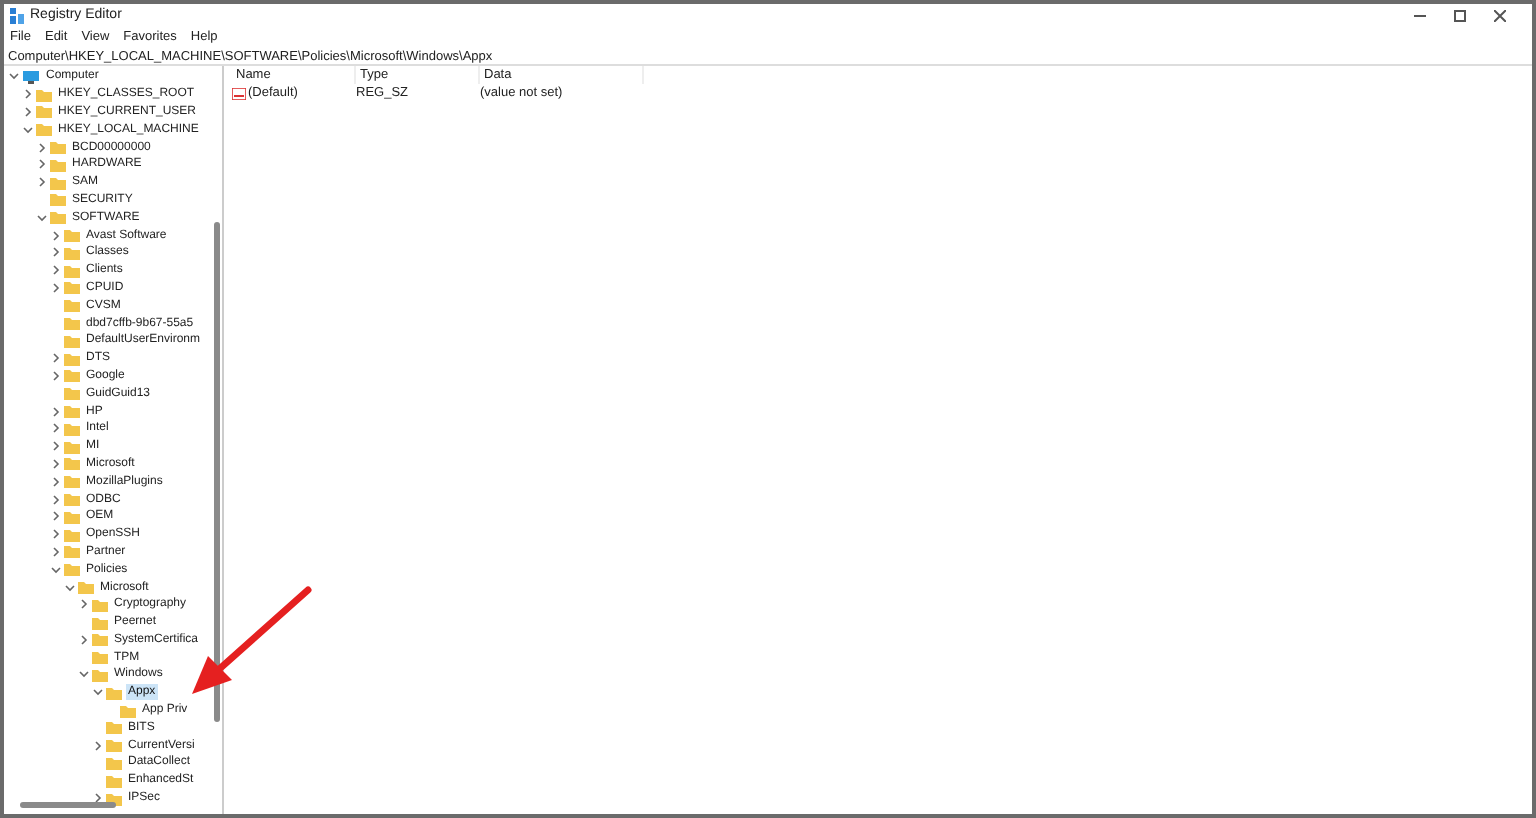  I want to click on registry-icon, so click(17, 16).